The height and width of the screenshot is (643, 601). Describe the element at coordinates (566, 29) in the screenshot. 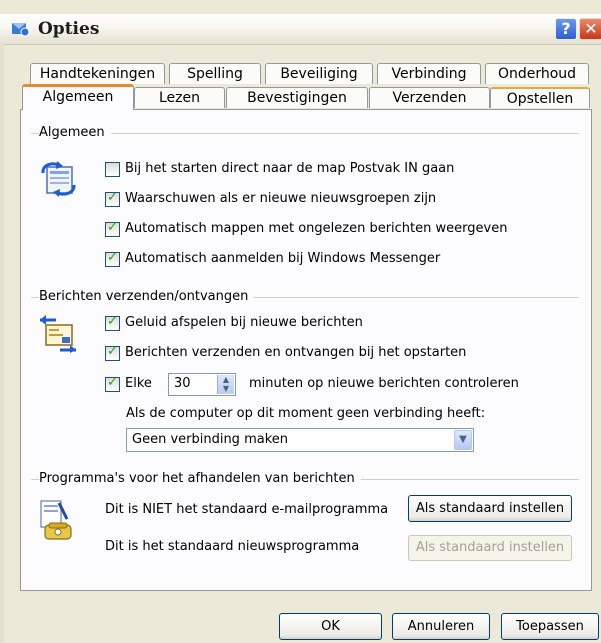

I see `help-button: ?` at that location.